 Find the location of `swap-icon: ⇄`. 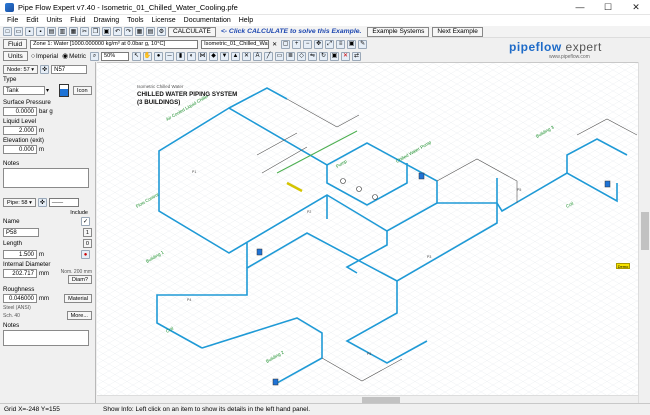

swap-icon: ⇄ is located at coordinates (357, 56).